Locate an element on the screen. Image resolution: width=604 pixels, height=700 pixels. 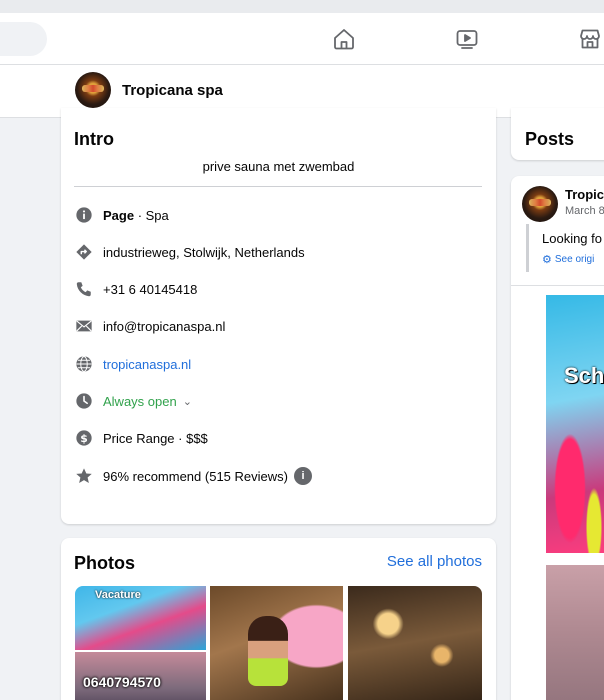
posts-header-card: Posts is located at coordinates (557, 134).